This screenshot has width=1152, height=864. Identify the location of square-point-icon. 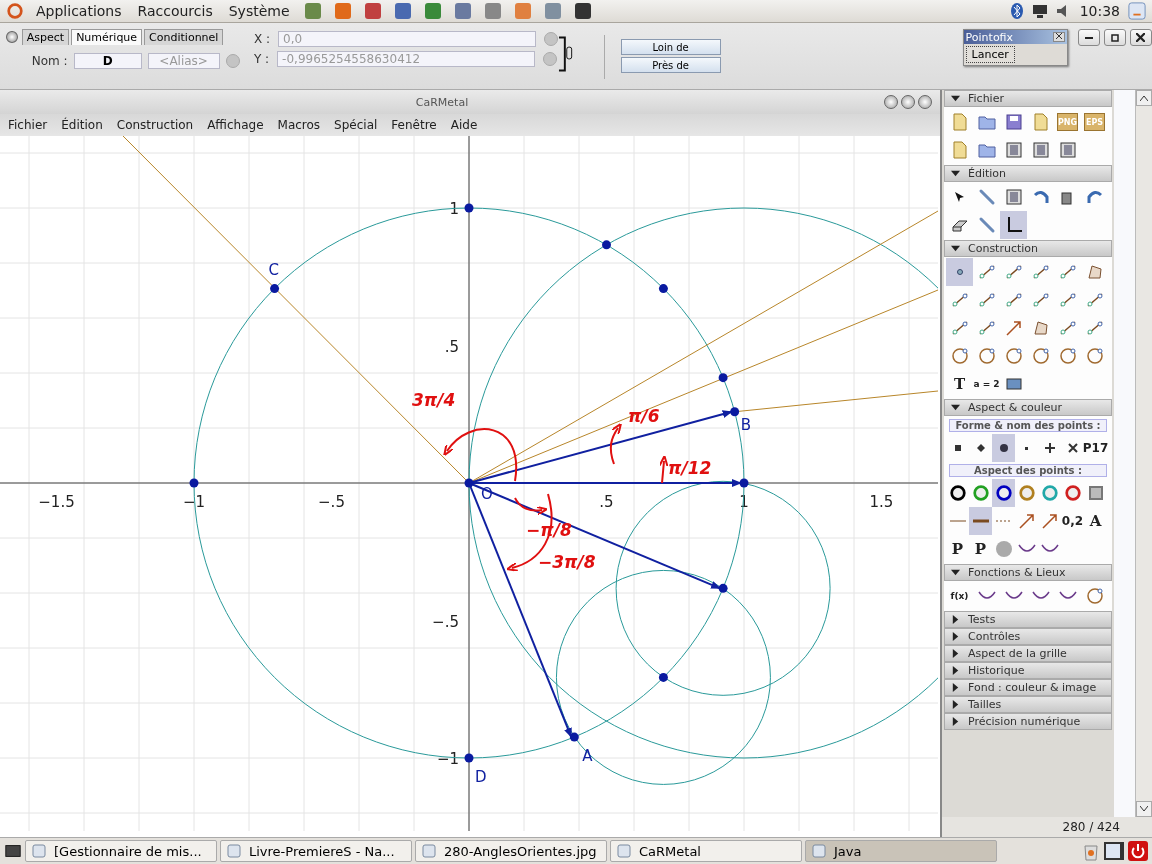
(957, 448).